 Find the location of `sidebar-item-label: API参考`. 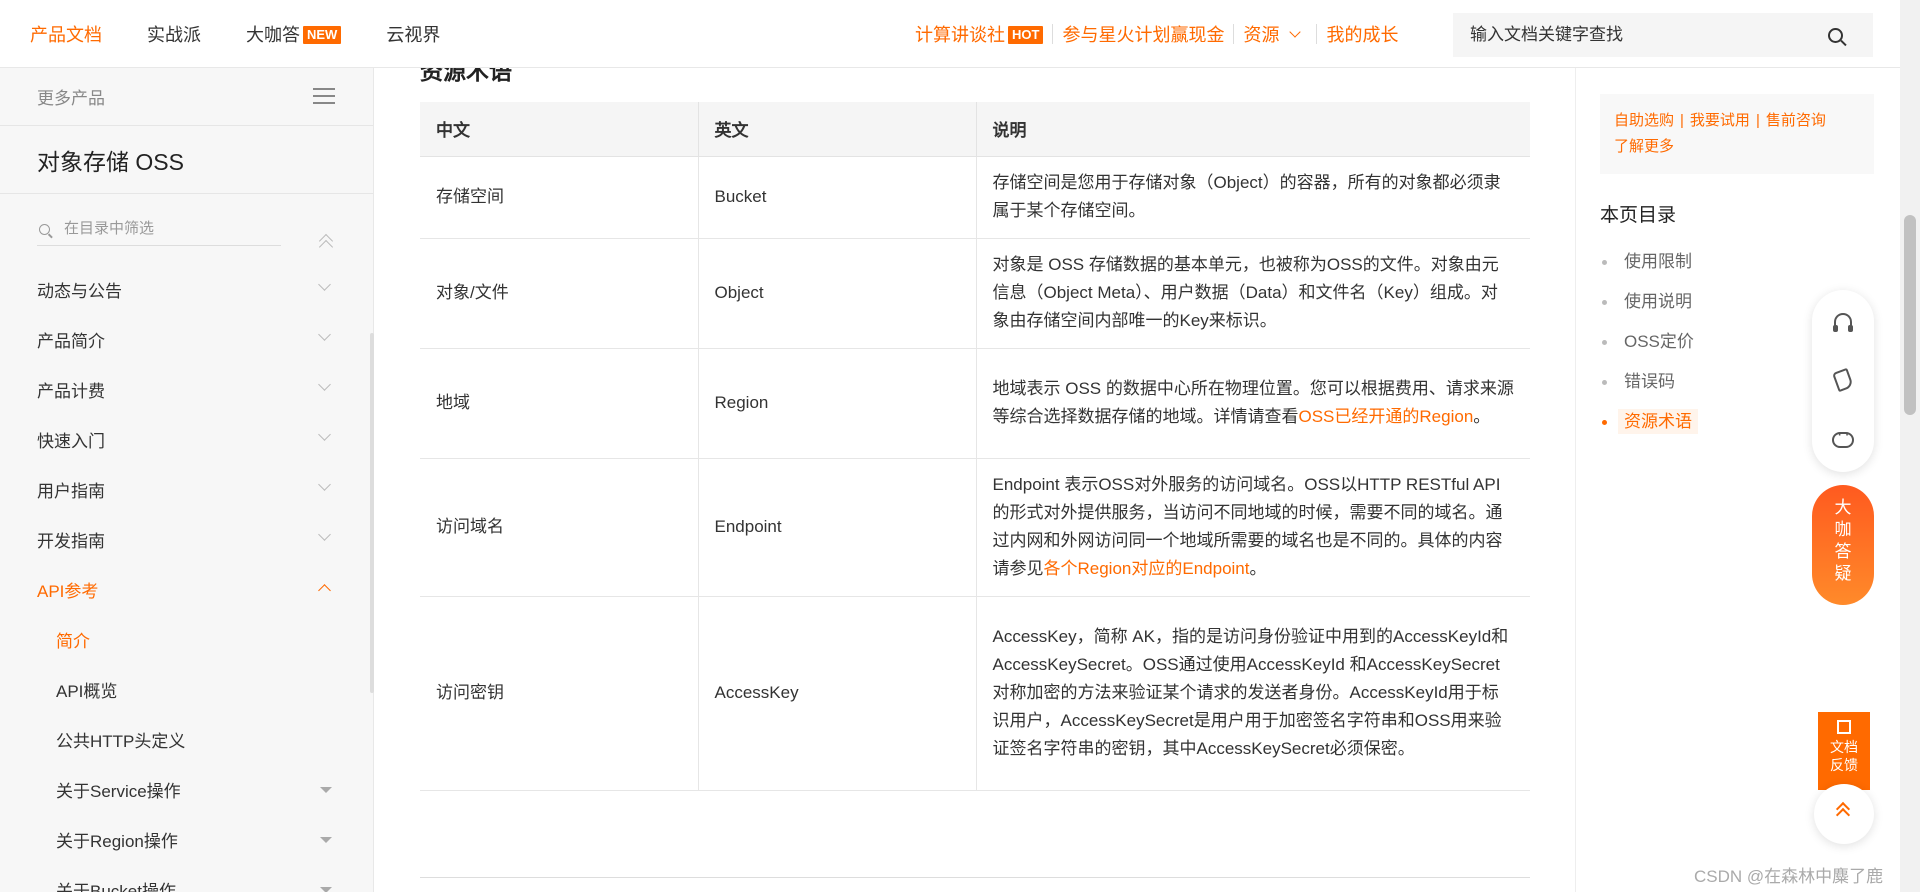

sidebar-item-label: API参考 is located at coordinates (68, 591).